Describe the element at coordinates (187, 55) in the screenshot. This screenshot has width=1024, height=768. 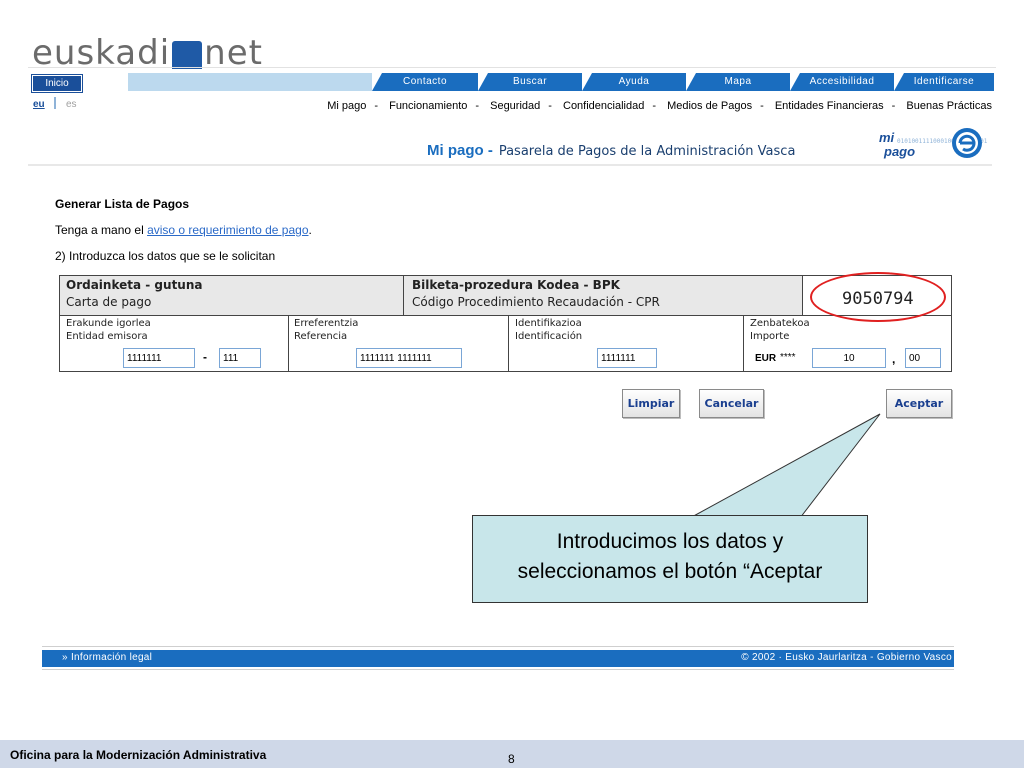
I see `logo-square-icon` at that location.